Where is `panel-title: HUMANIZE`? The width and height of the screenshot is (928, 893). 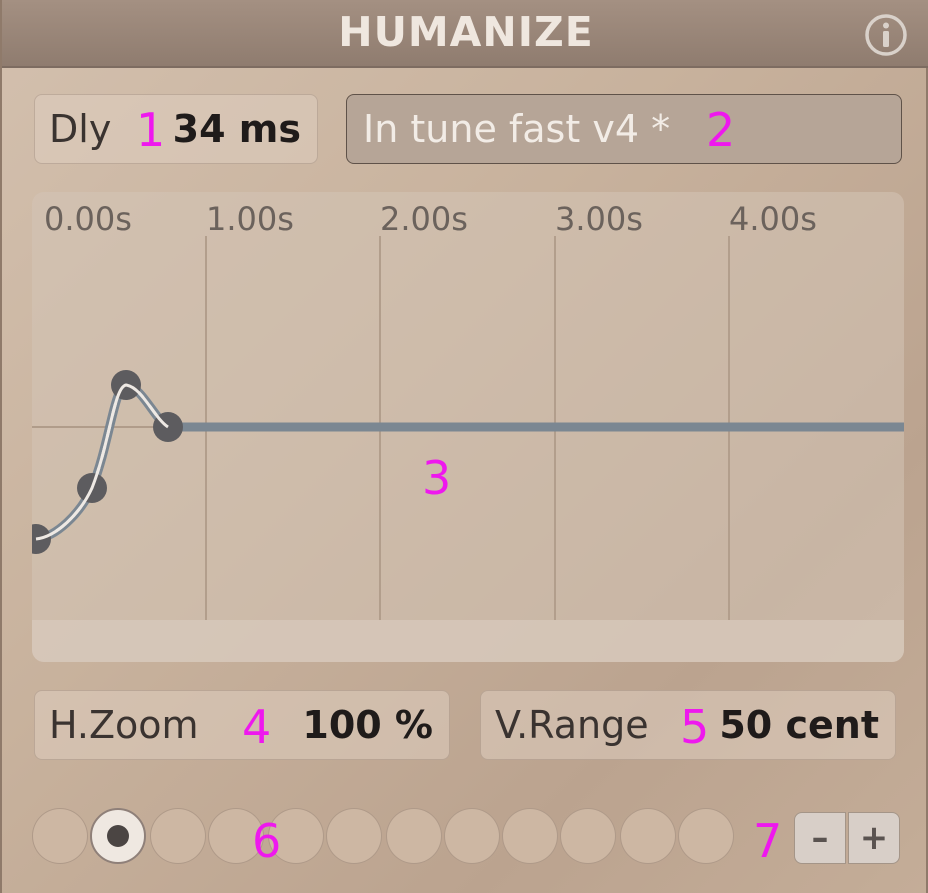 panel-title: HUMANIZE is located at coordinates (466, 32).